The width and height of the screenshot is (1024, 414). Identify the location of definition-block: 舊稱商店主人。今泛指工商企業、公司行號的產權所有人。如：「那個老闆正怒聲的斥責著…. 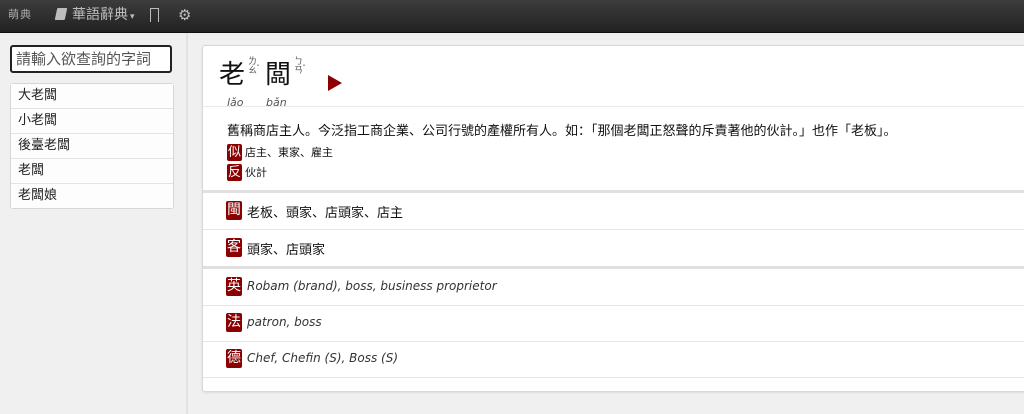
(617, 152).